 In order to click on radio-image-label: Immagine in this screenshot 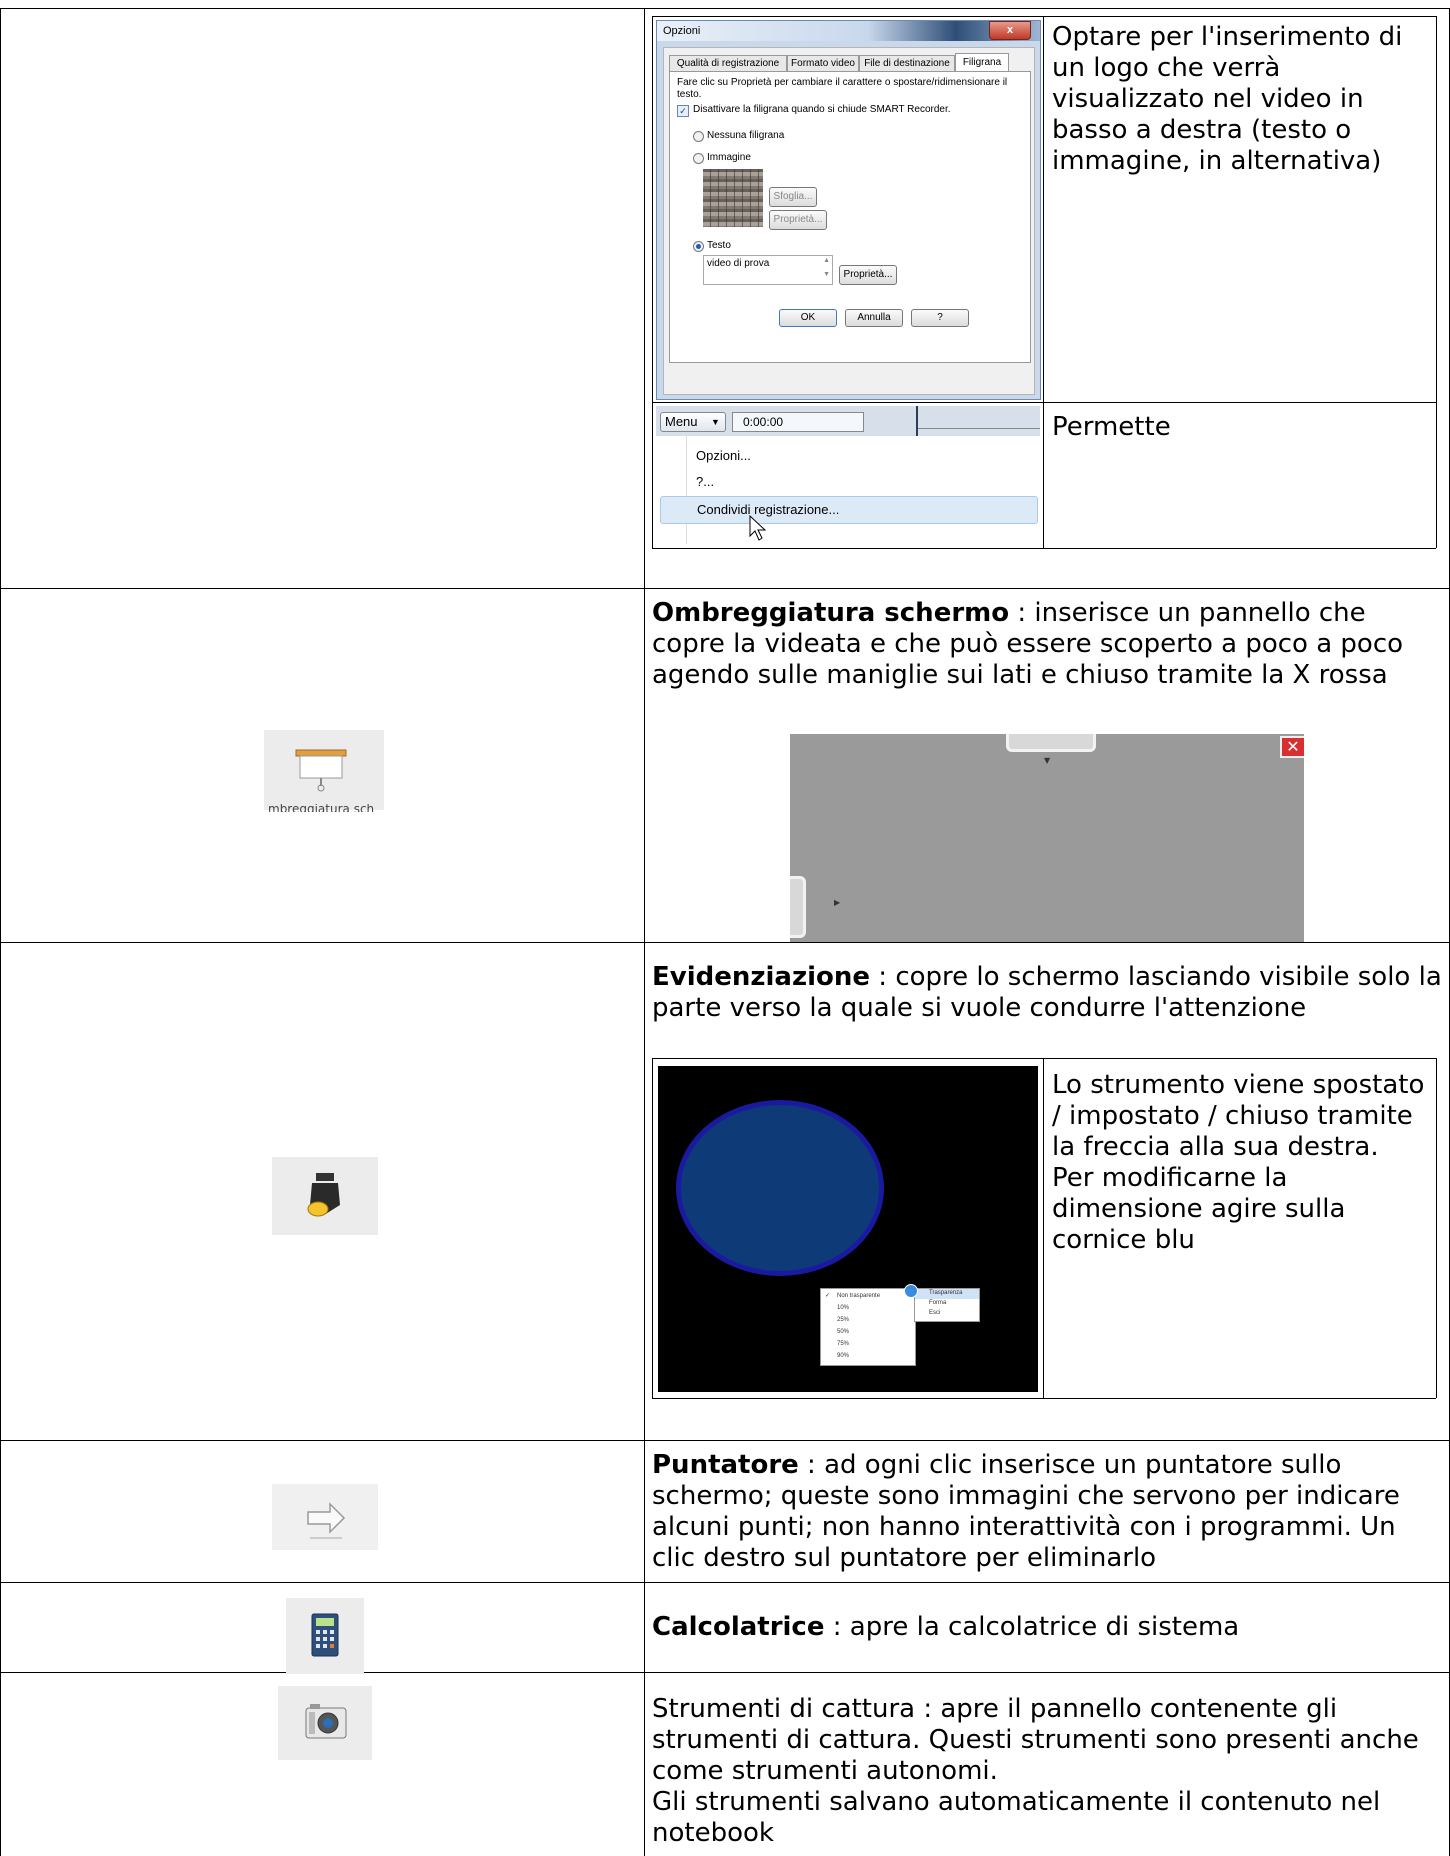, I will do `click(729, 157)`.